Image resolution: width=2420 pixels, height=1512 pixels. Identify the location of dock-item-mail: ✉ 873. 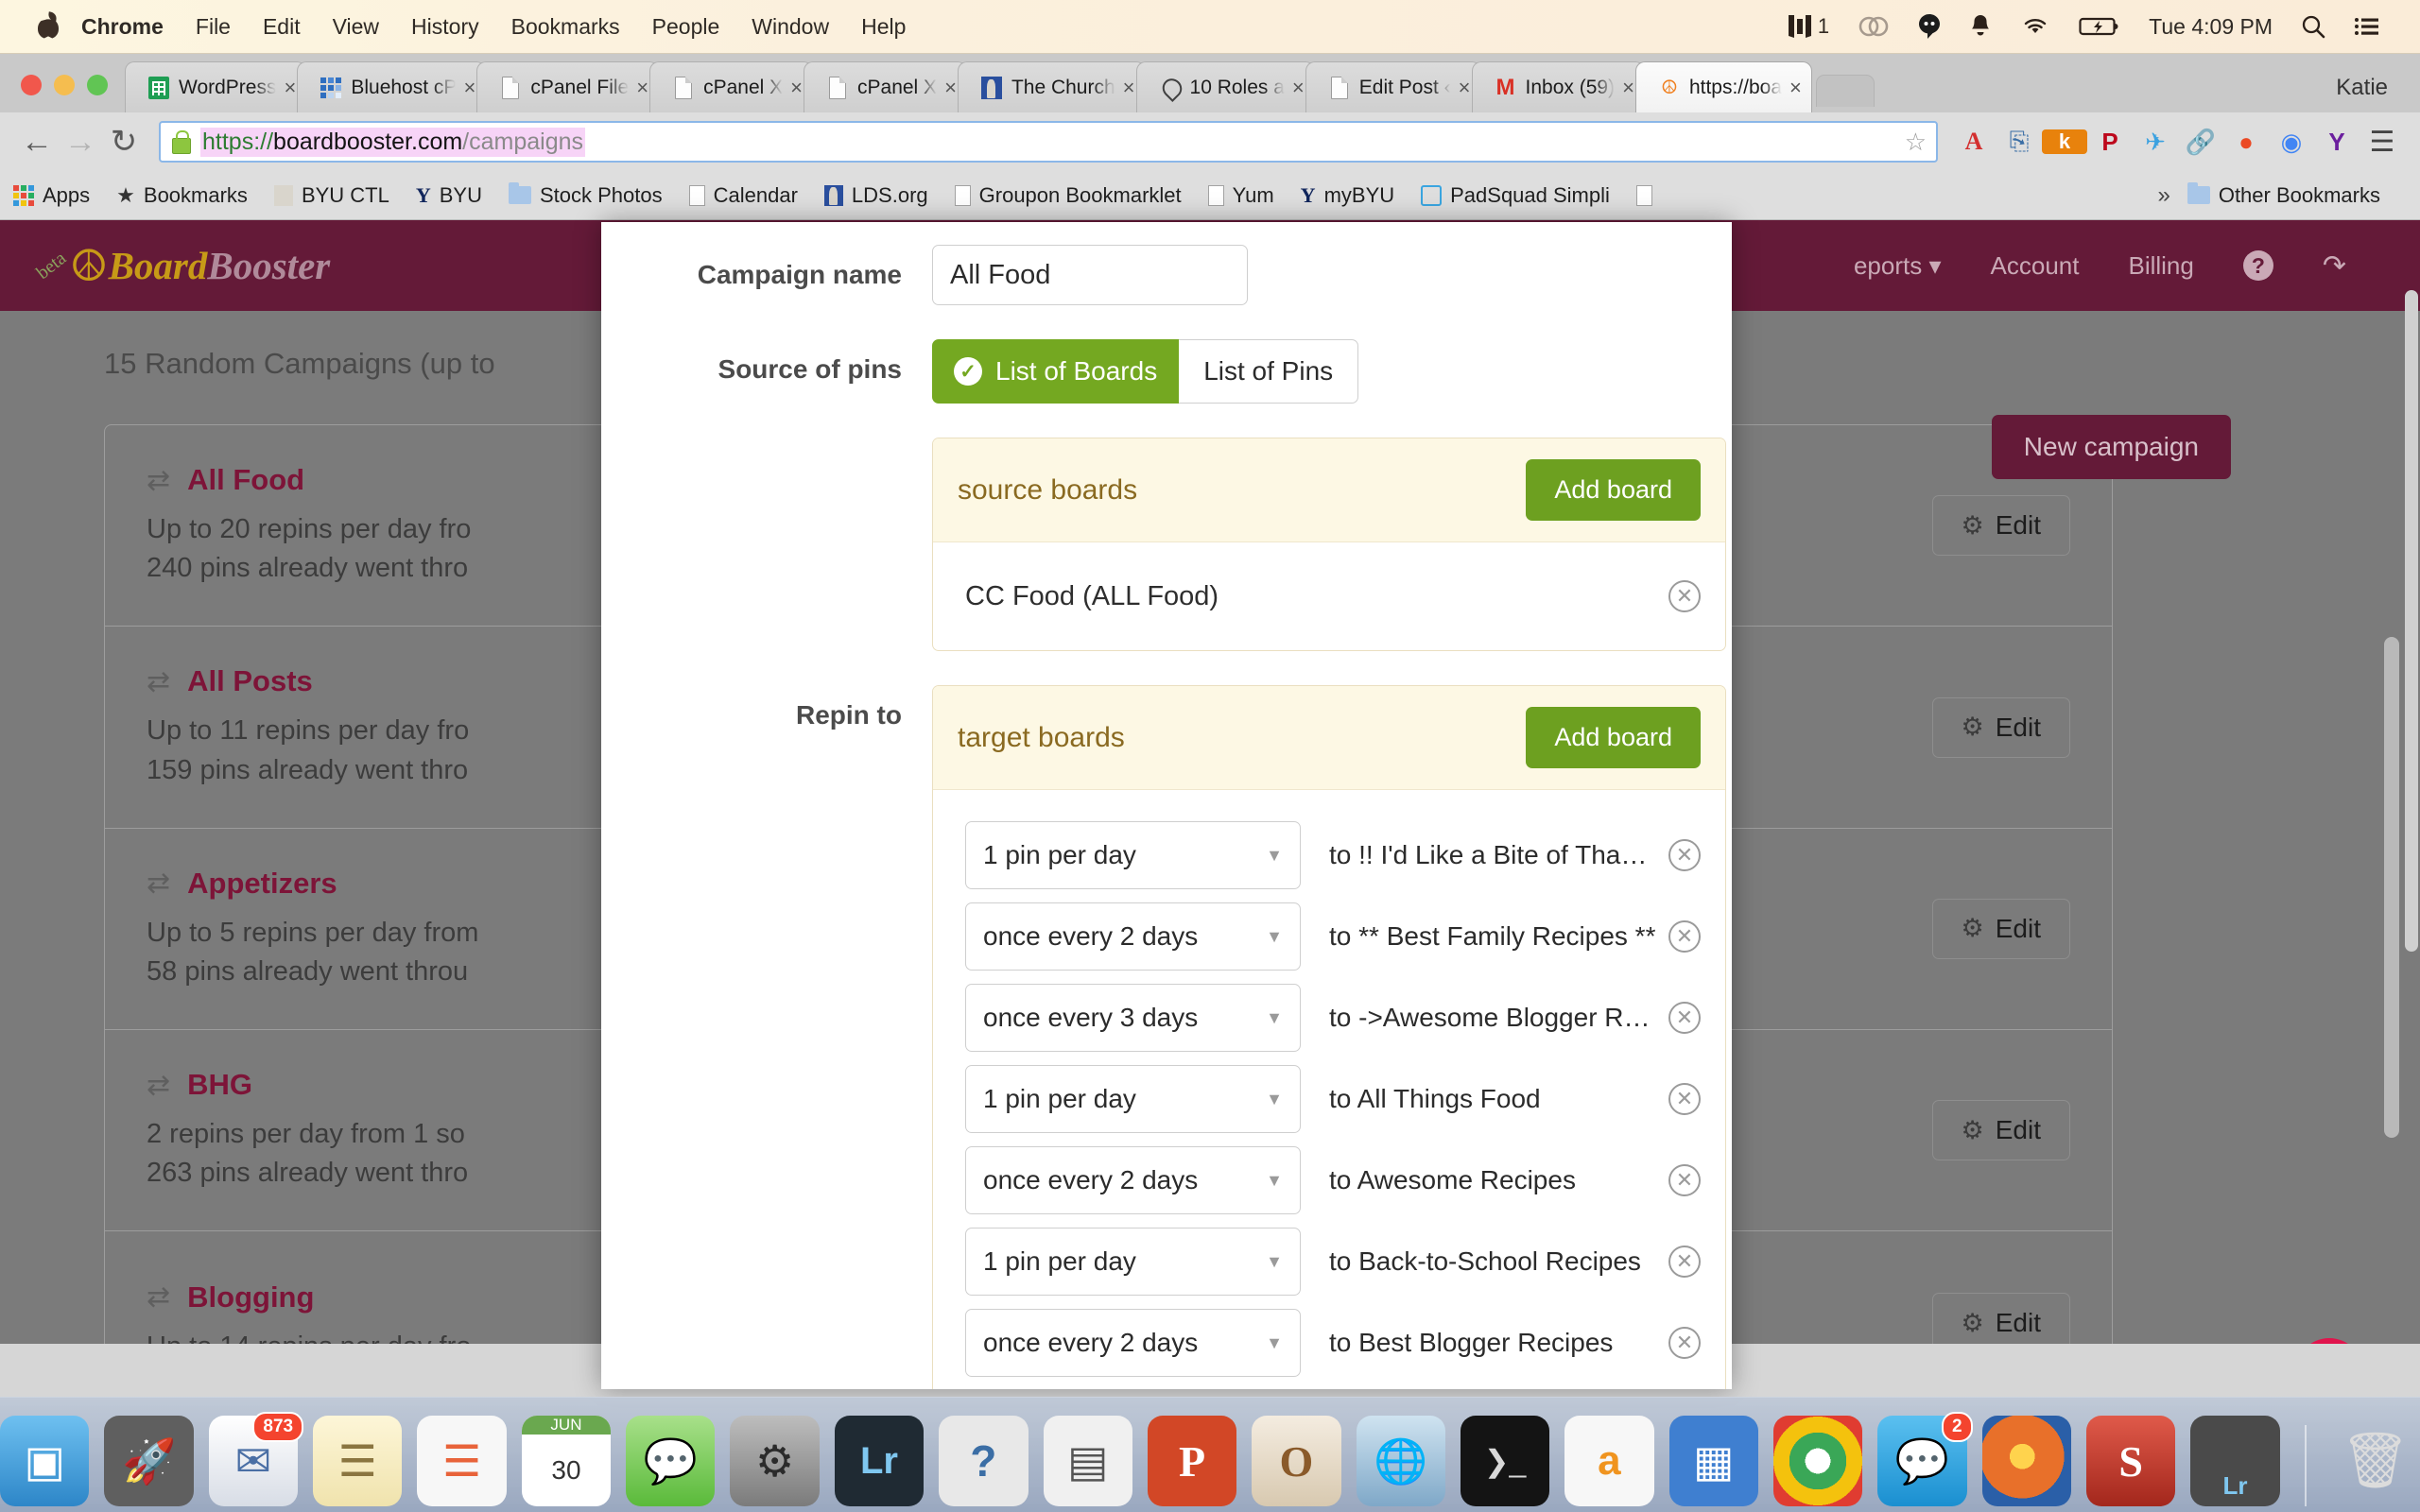
(256, 1459).